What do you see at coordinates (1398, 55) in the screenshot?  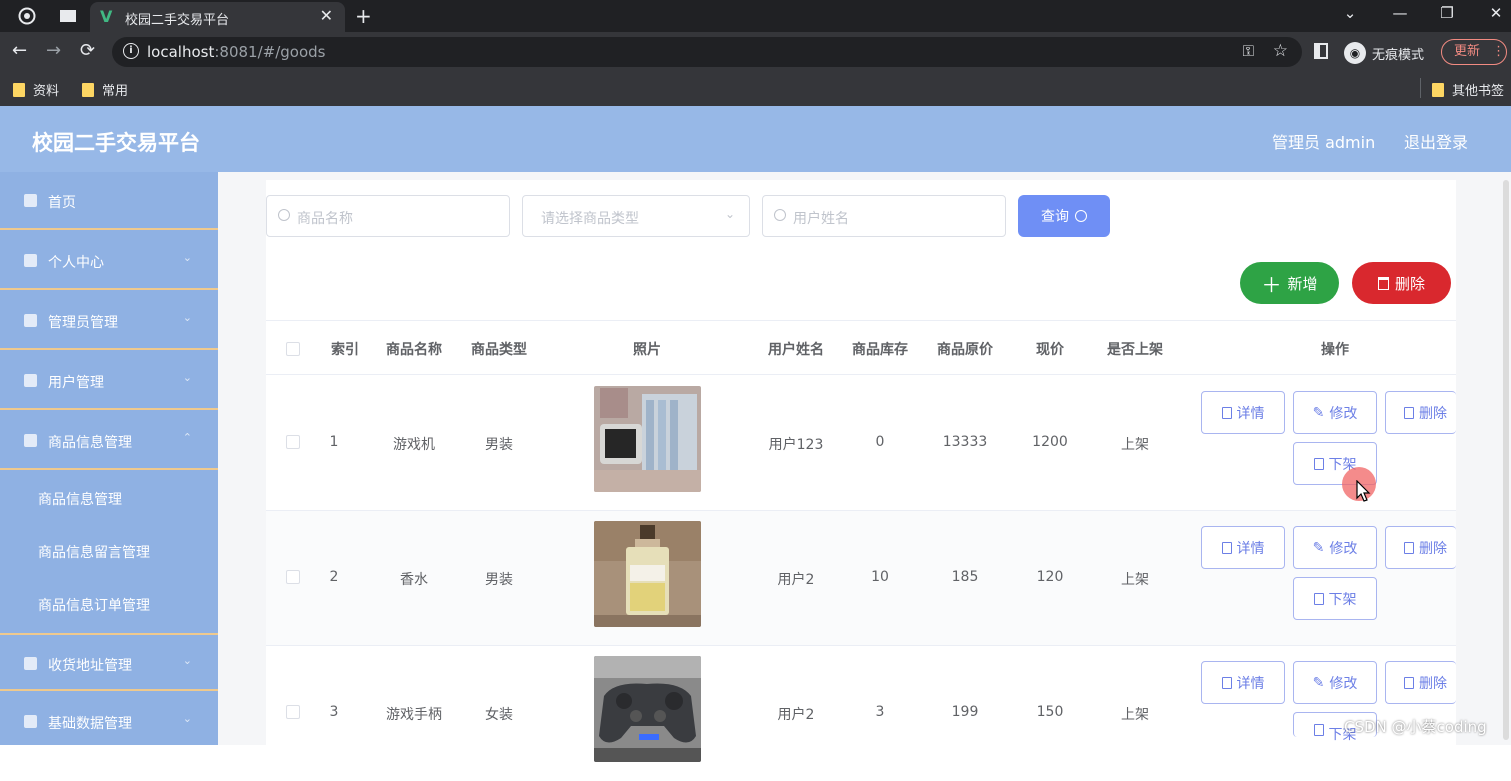 I see `incognito-label: 无痕模式` at bounding box center [1398, 55].